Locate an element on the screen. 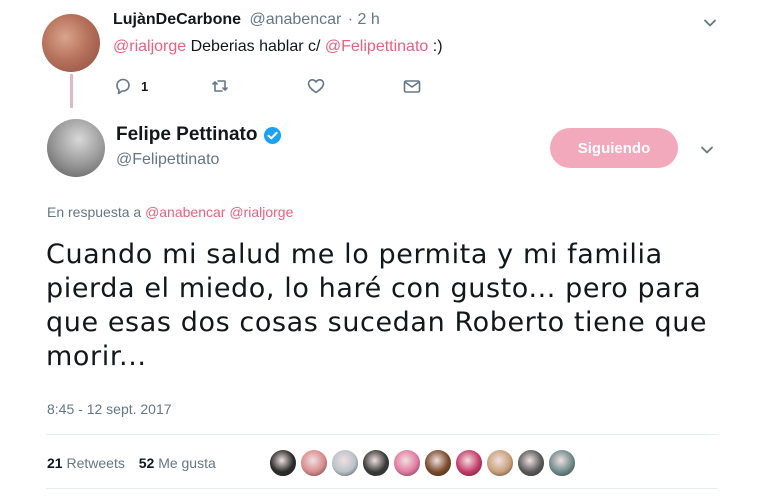 The width and height of the screenshot is (767, 499). verified-icon is located at coordinates (272, 135).